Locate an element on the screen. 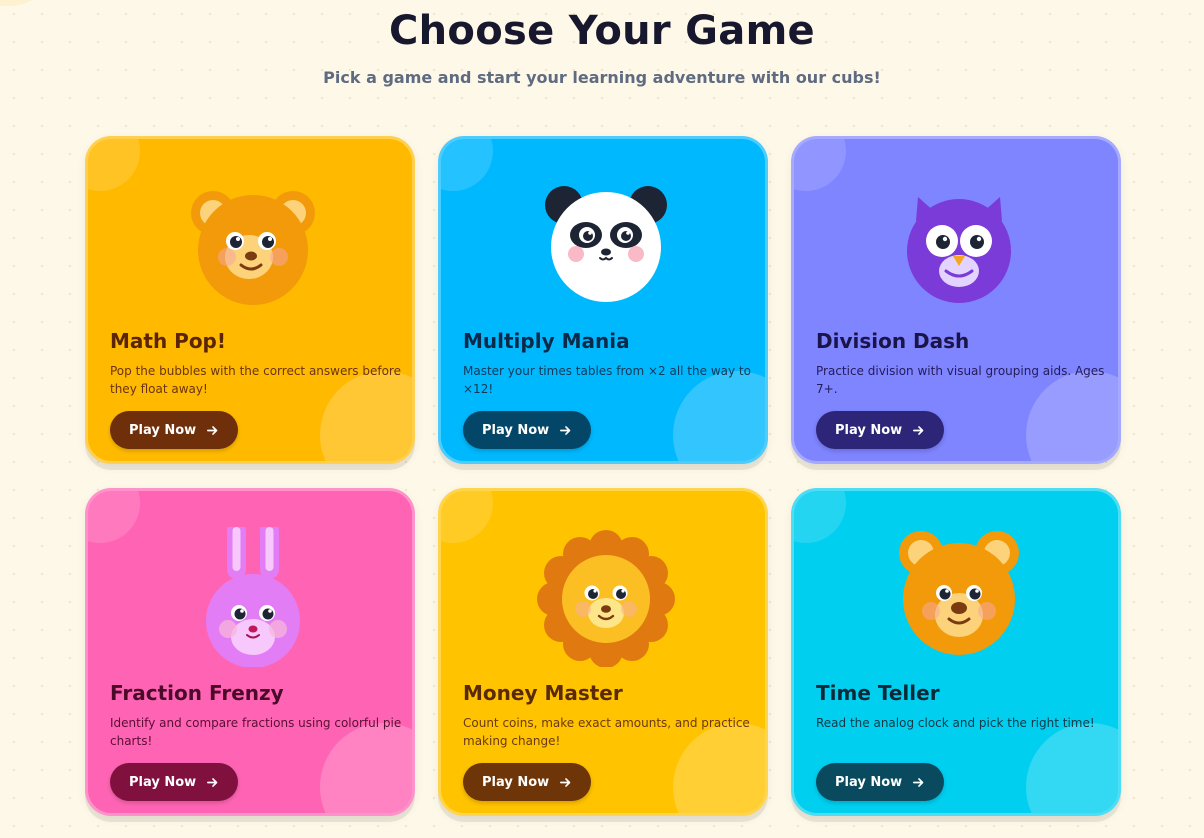 This screenshot has width=1204, height=838. bear-icon is located at coordinates (253, 245).